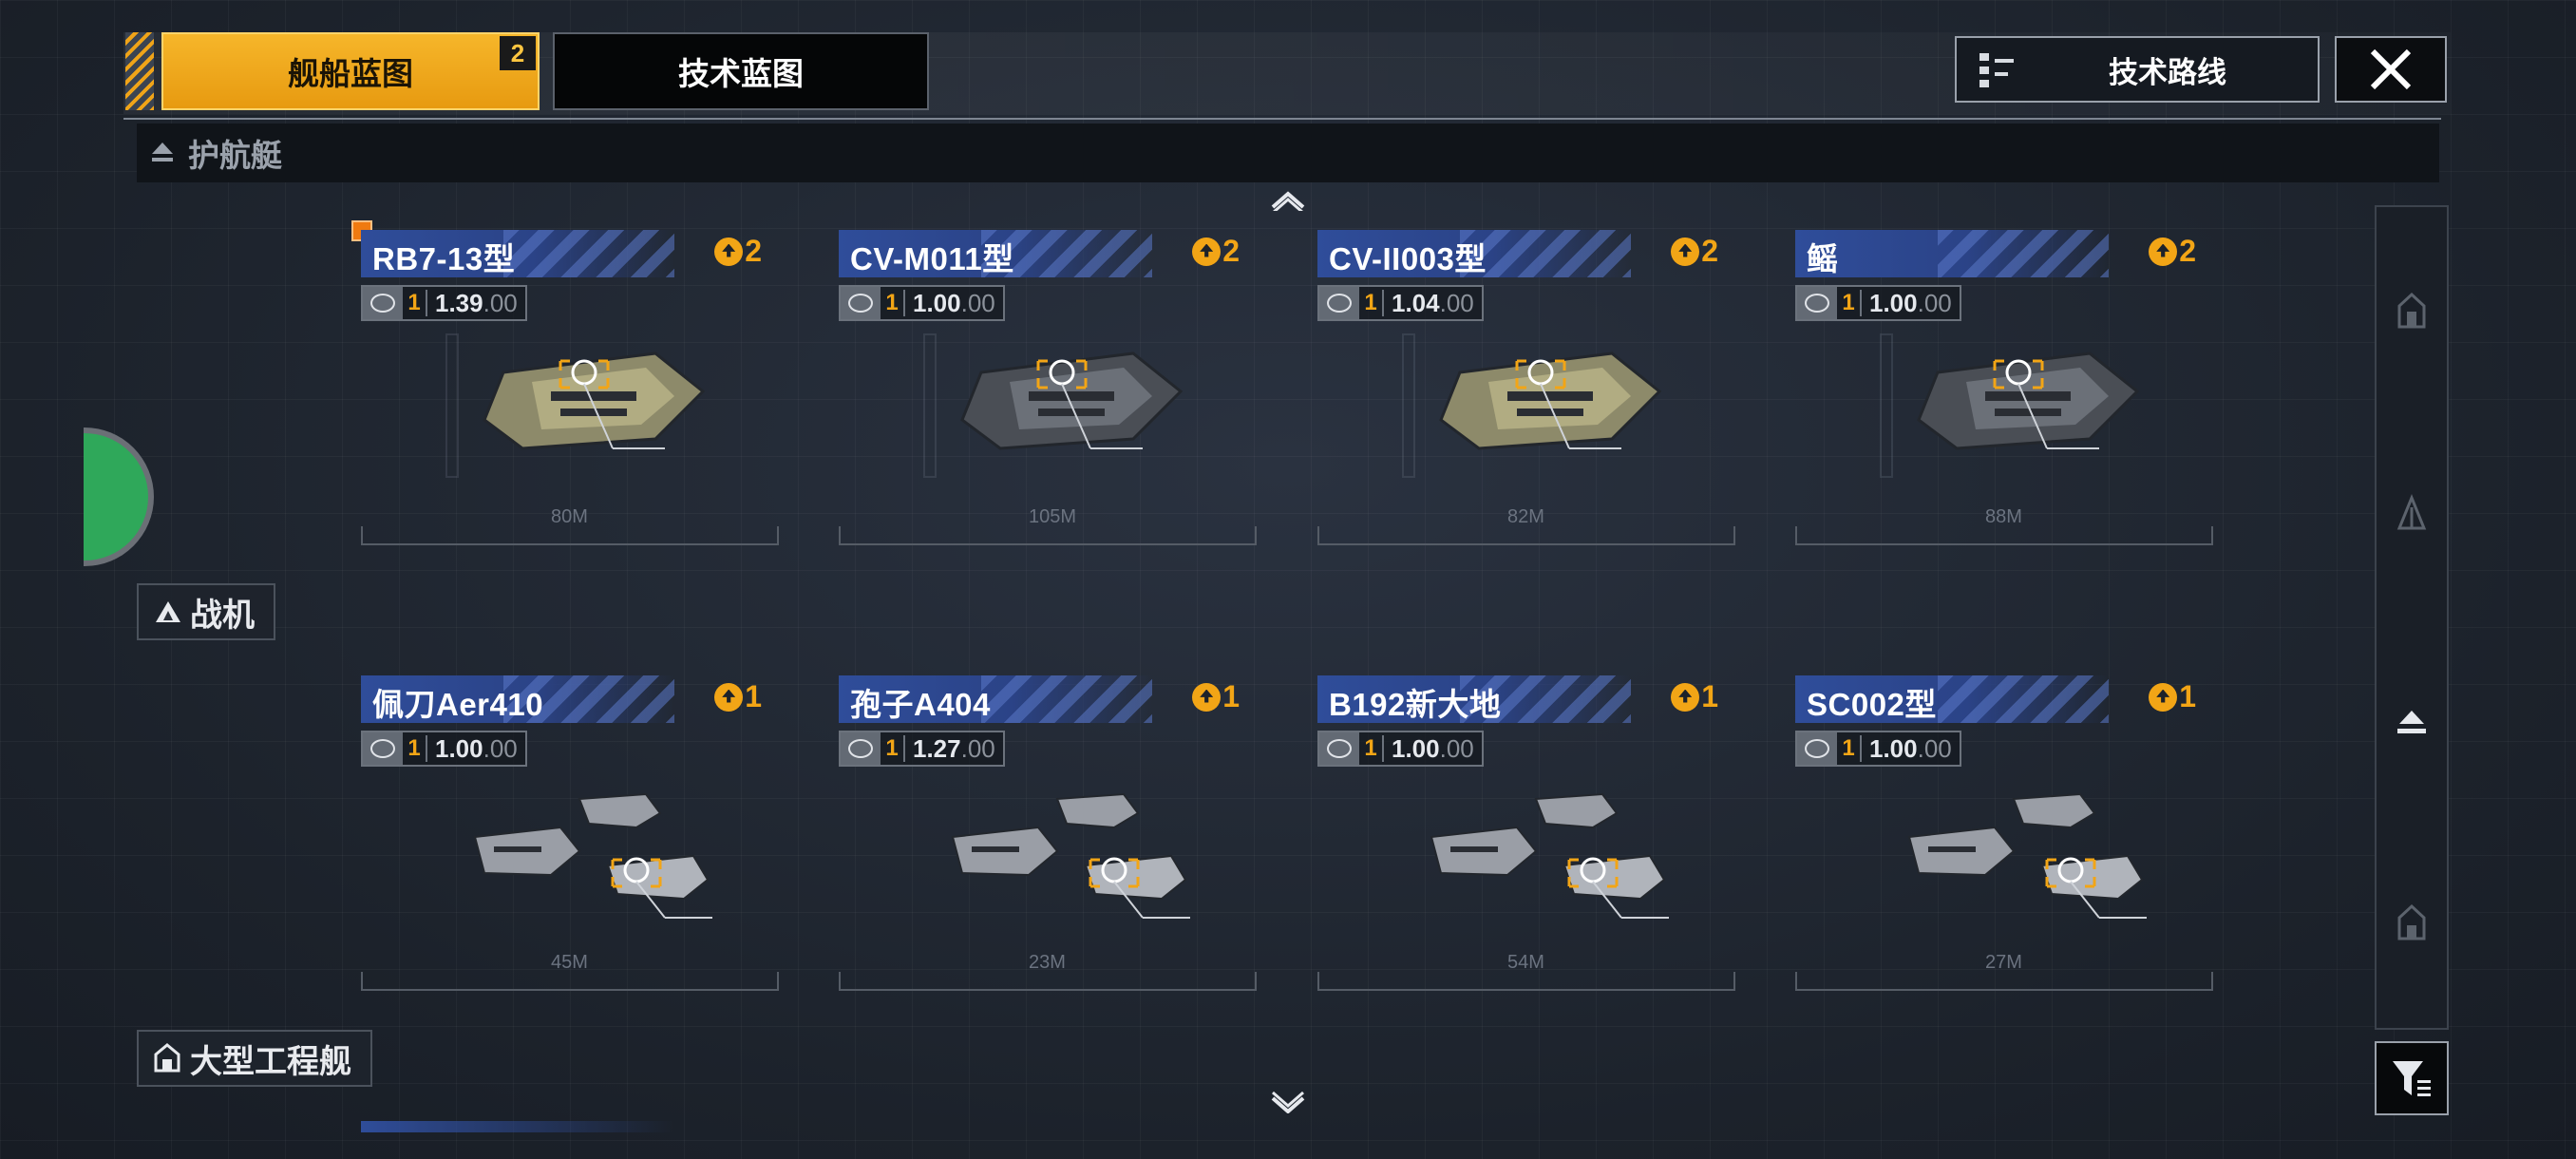 Image resolution: width=2576 pixels, height=1159 pixels. What do you see at coordinates (1408, 258) in the screenshot?
I see `ship-name: CV-II003型` at bounding box center [1408, 258].